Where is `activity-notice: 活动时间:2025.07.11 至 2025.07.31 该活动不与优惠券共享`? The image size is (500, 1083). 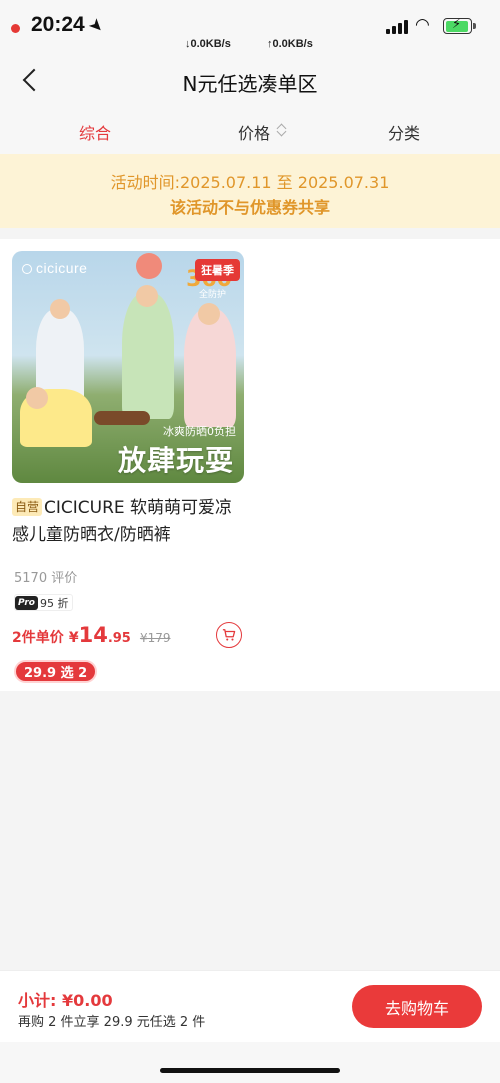
activity-notice: 活动时间:2025.07.11 至 2025.07.31 该活动不与优惠券共享 is located at coordinates (250, 191).